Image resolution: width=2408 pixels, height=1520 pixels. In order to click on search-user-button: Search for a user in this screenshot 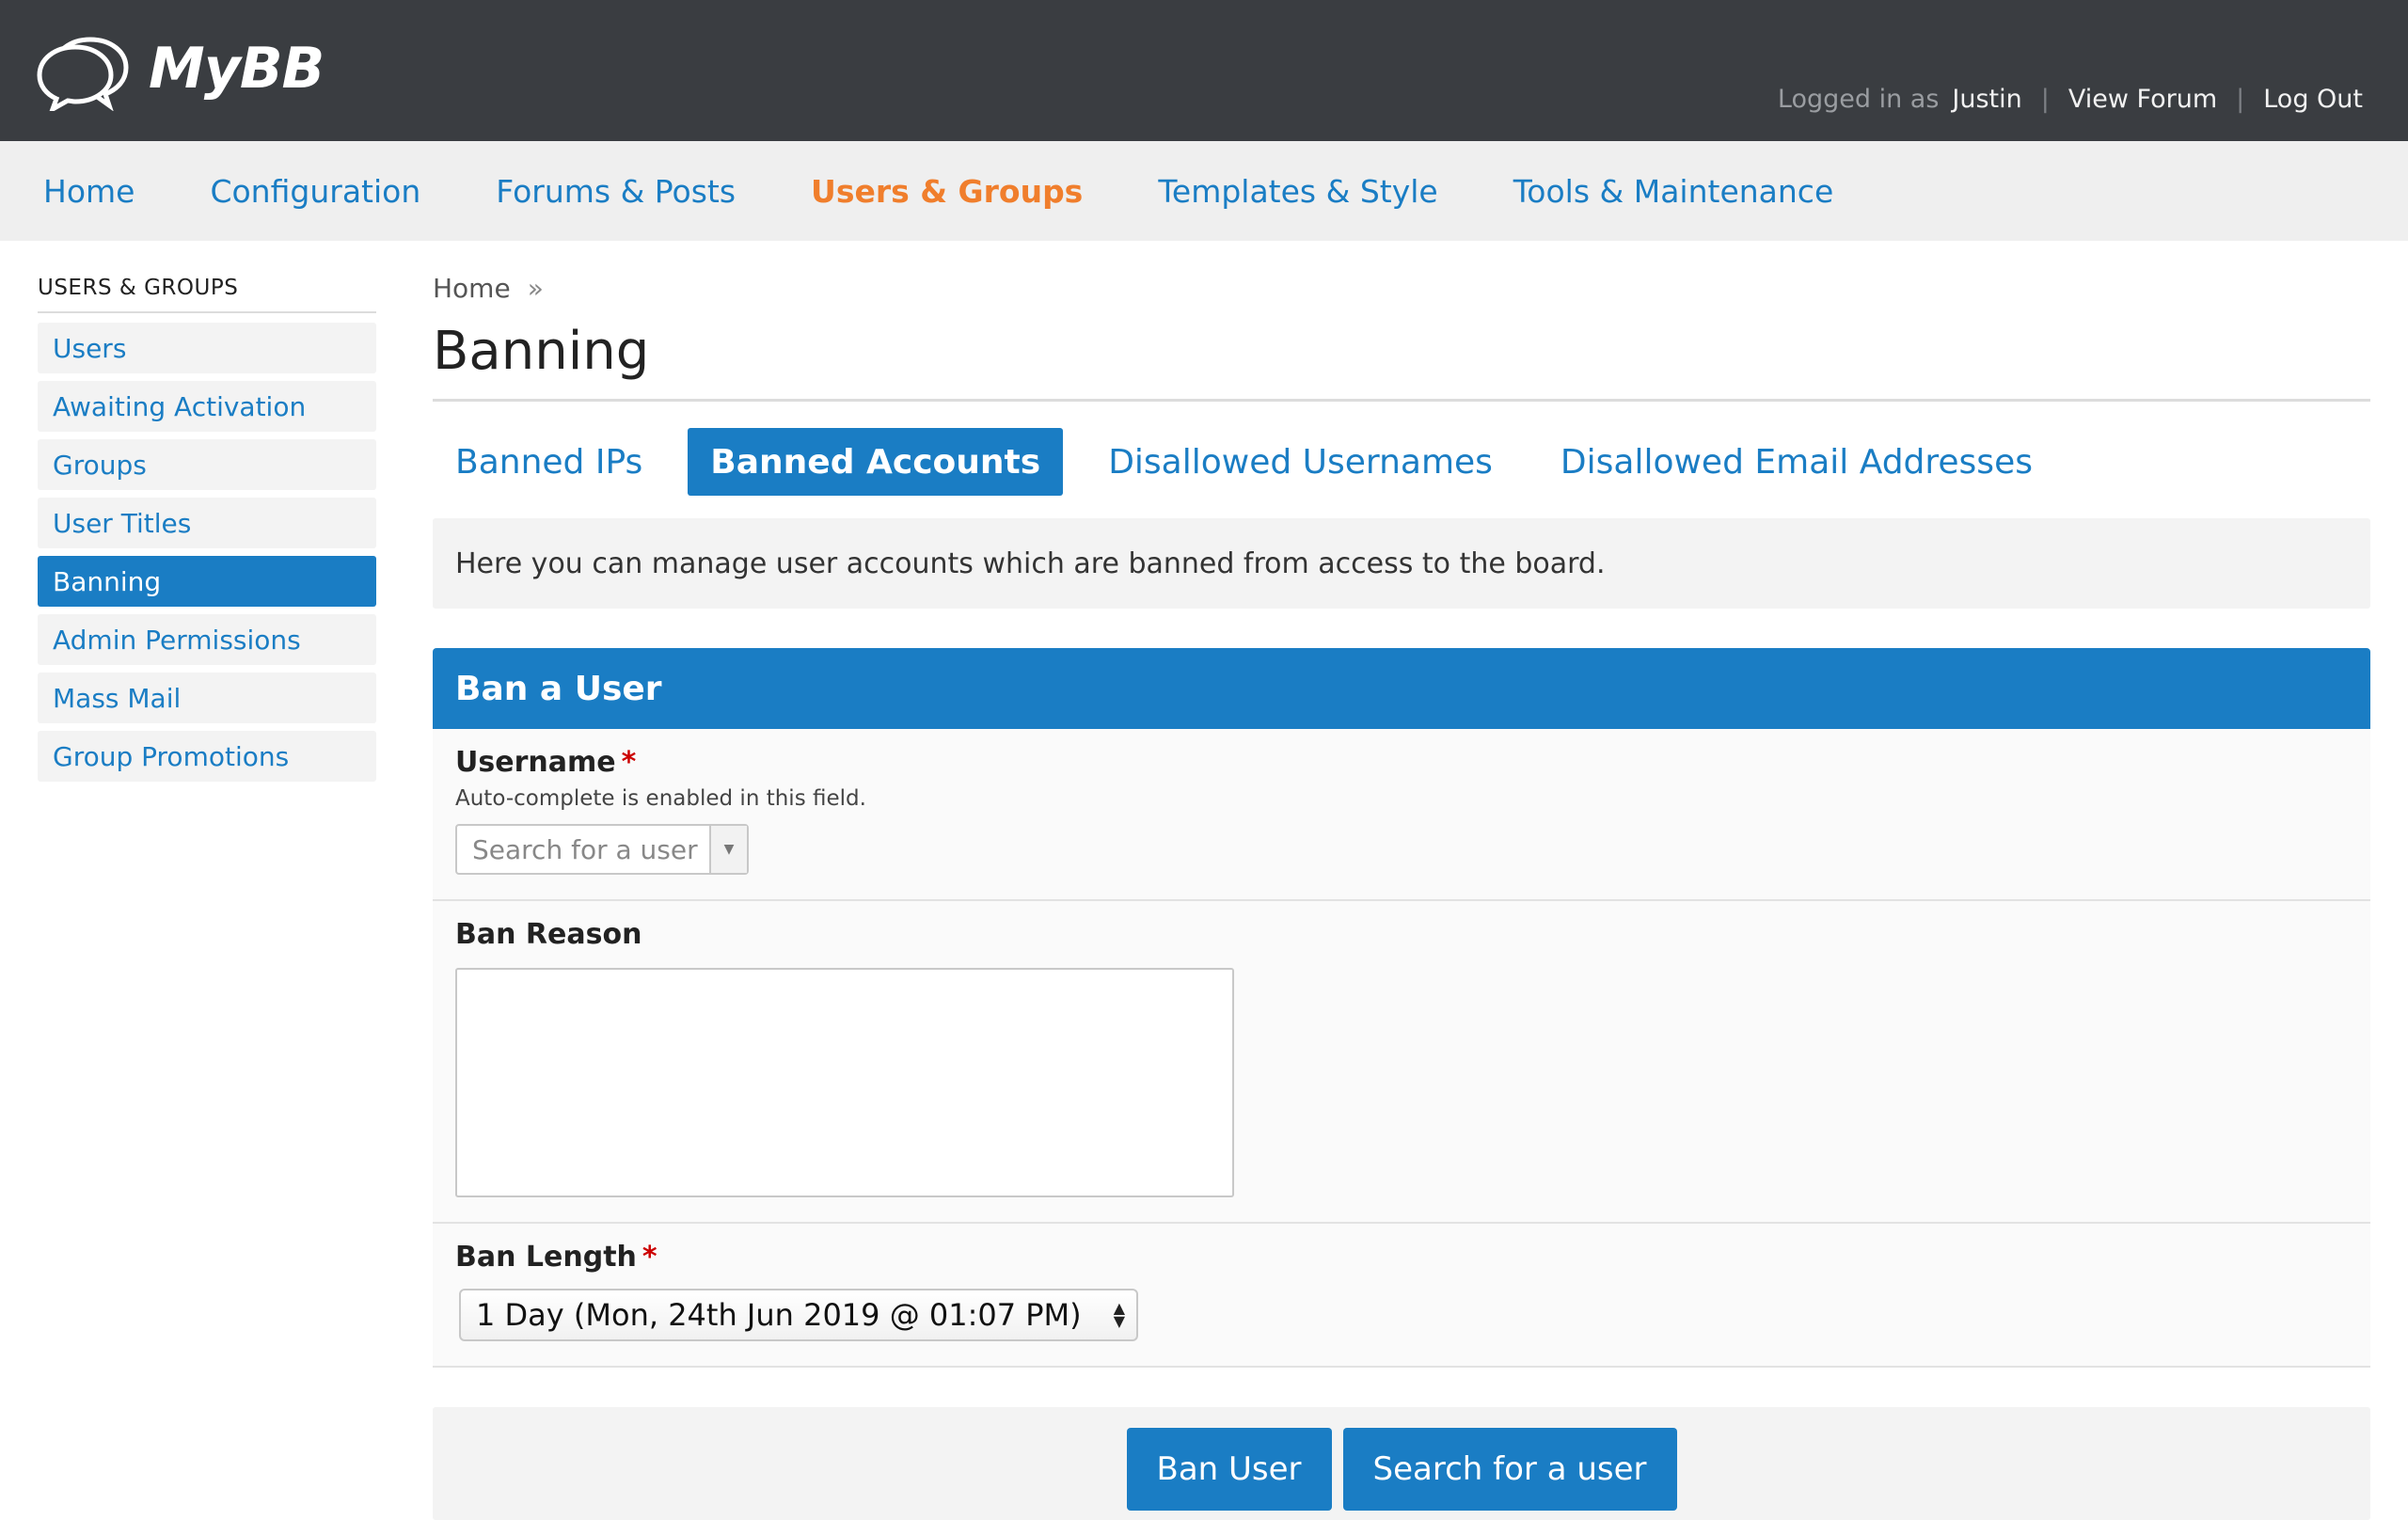, I will do `click(1510, 1469)`.